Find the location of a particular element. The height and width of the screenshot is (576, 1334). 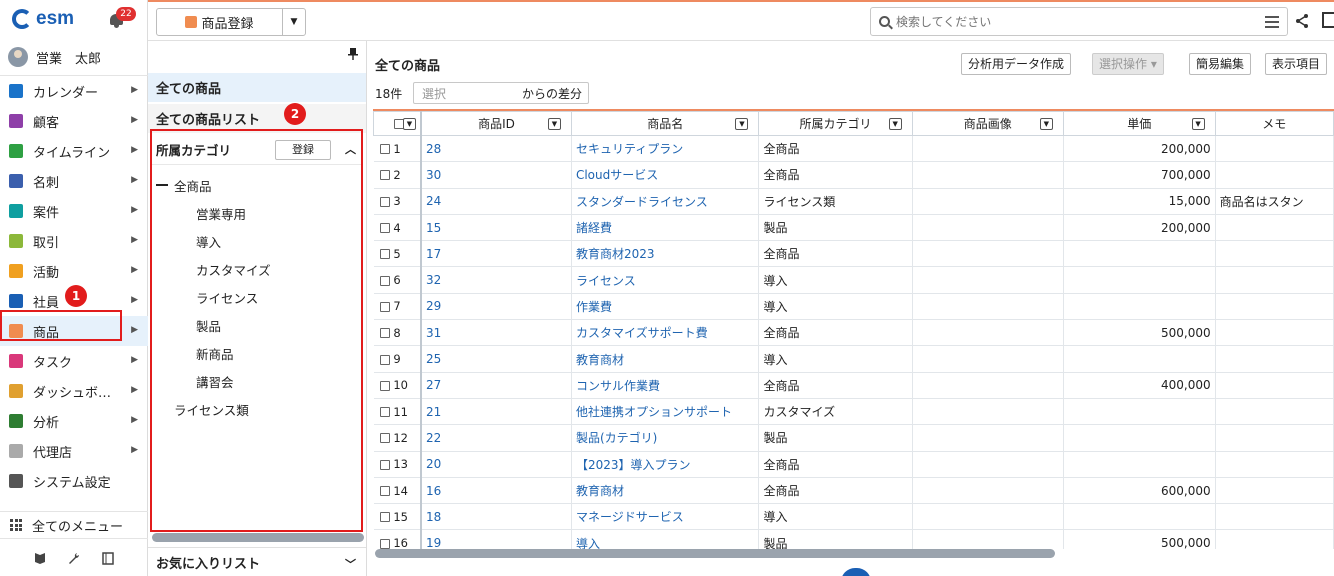

nav-item-9: タスク ▶ is located at coordinates (74, 361).